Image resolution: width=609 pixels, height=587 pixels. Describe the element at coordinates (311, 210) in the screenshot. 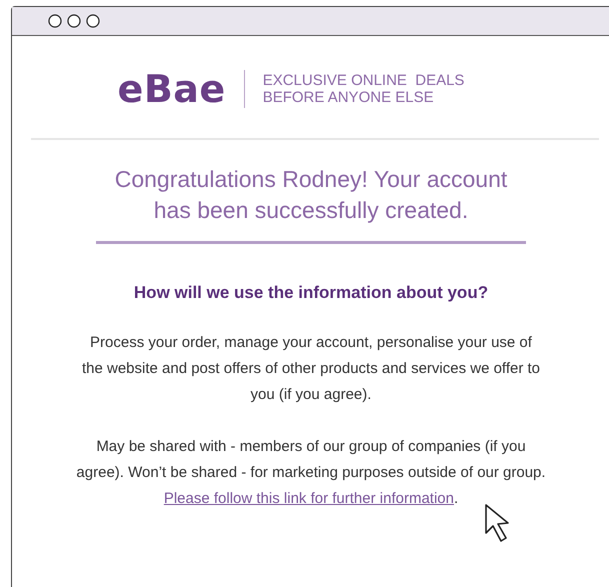

I see `heading-text: has been successfully created.` at that location.